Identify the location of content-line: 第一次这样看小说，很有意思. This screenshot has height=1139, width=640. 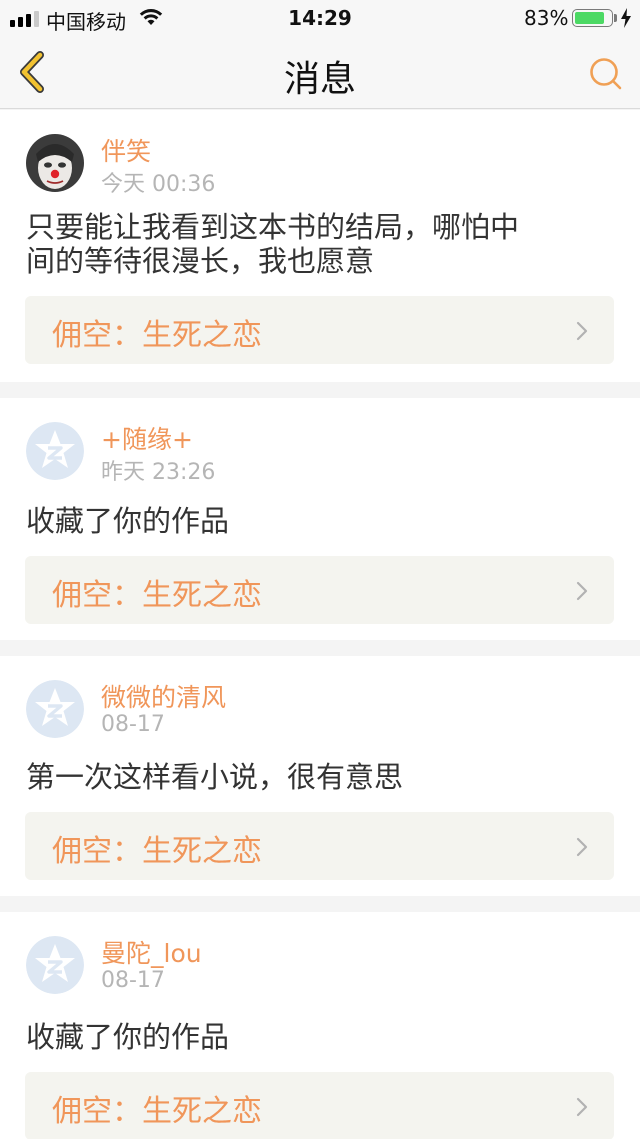
(215, 777).